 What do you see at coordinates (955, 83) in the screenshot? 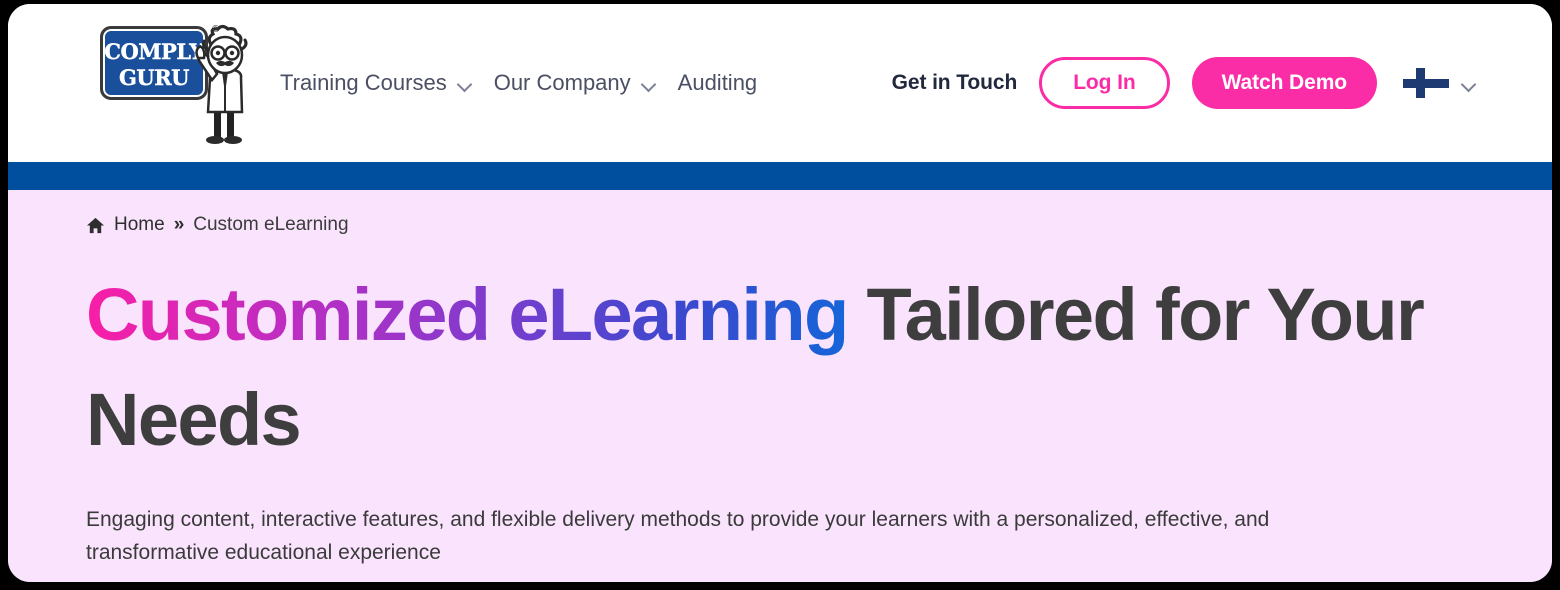
I see `get-in-touch-link: Get in Touch` at bounding box center [955, 83].